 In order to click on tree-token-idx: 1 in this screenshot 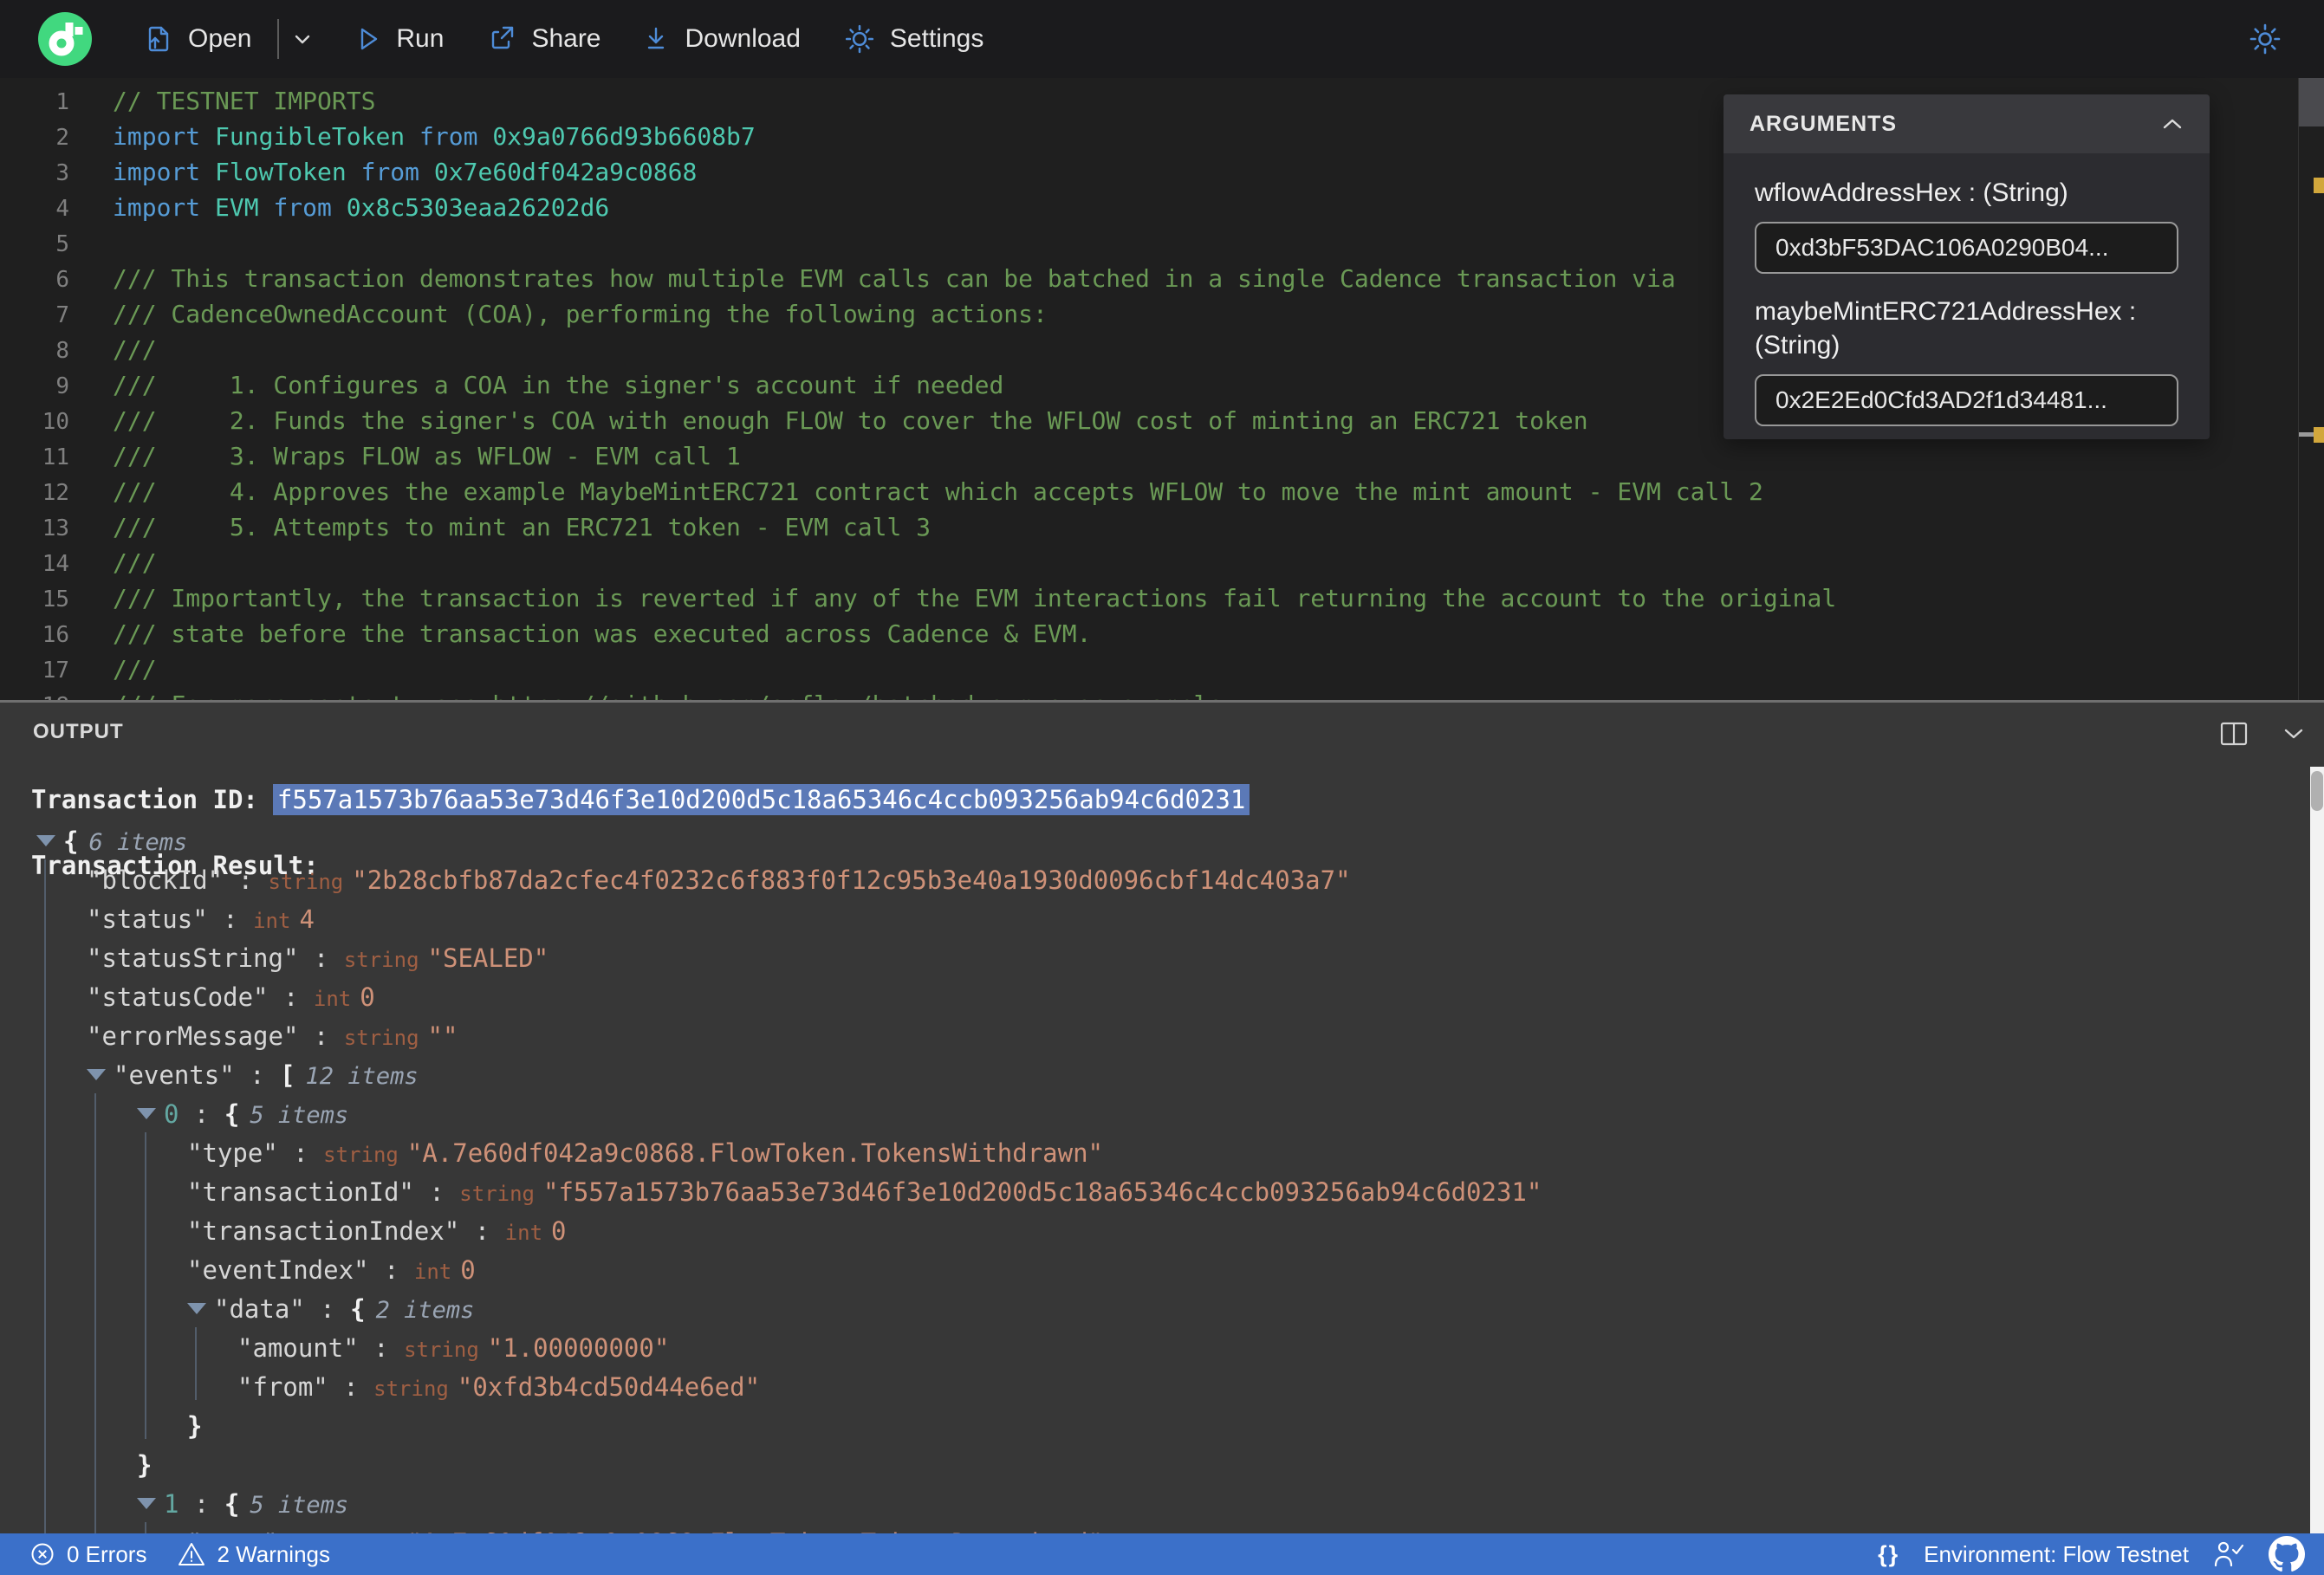, I will do `click(171, 1504)`.